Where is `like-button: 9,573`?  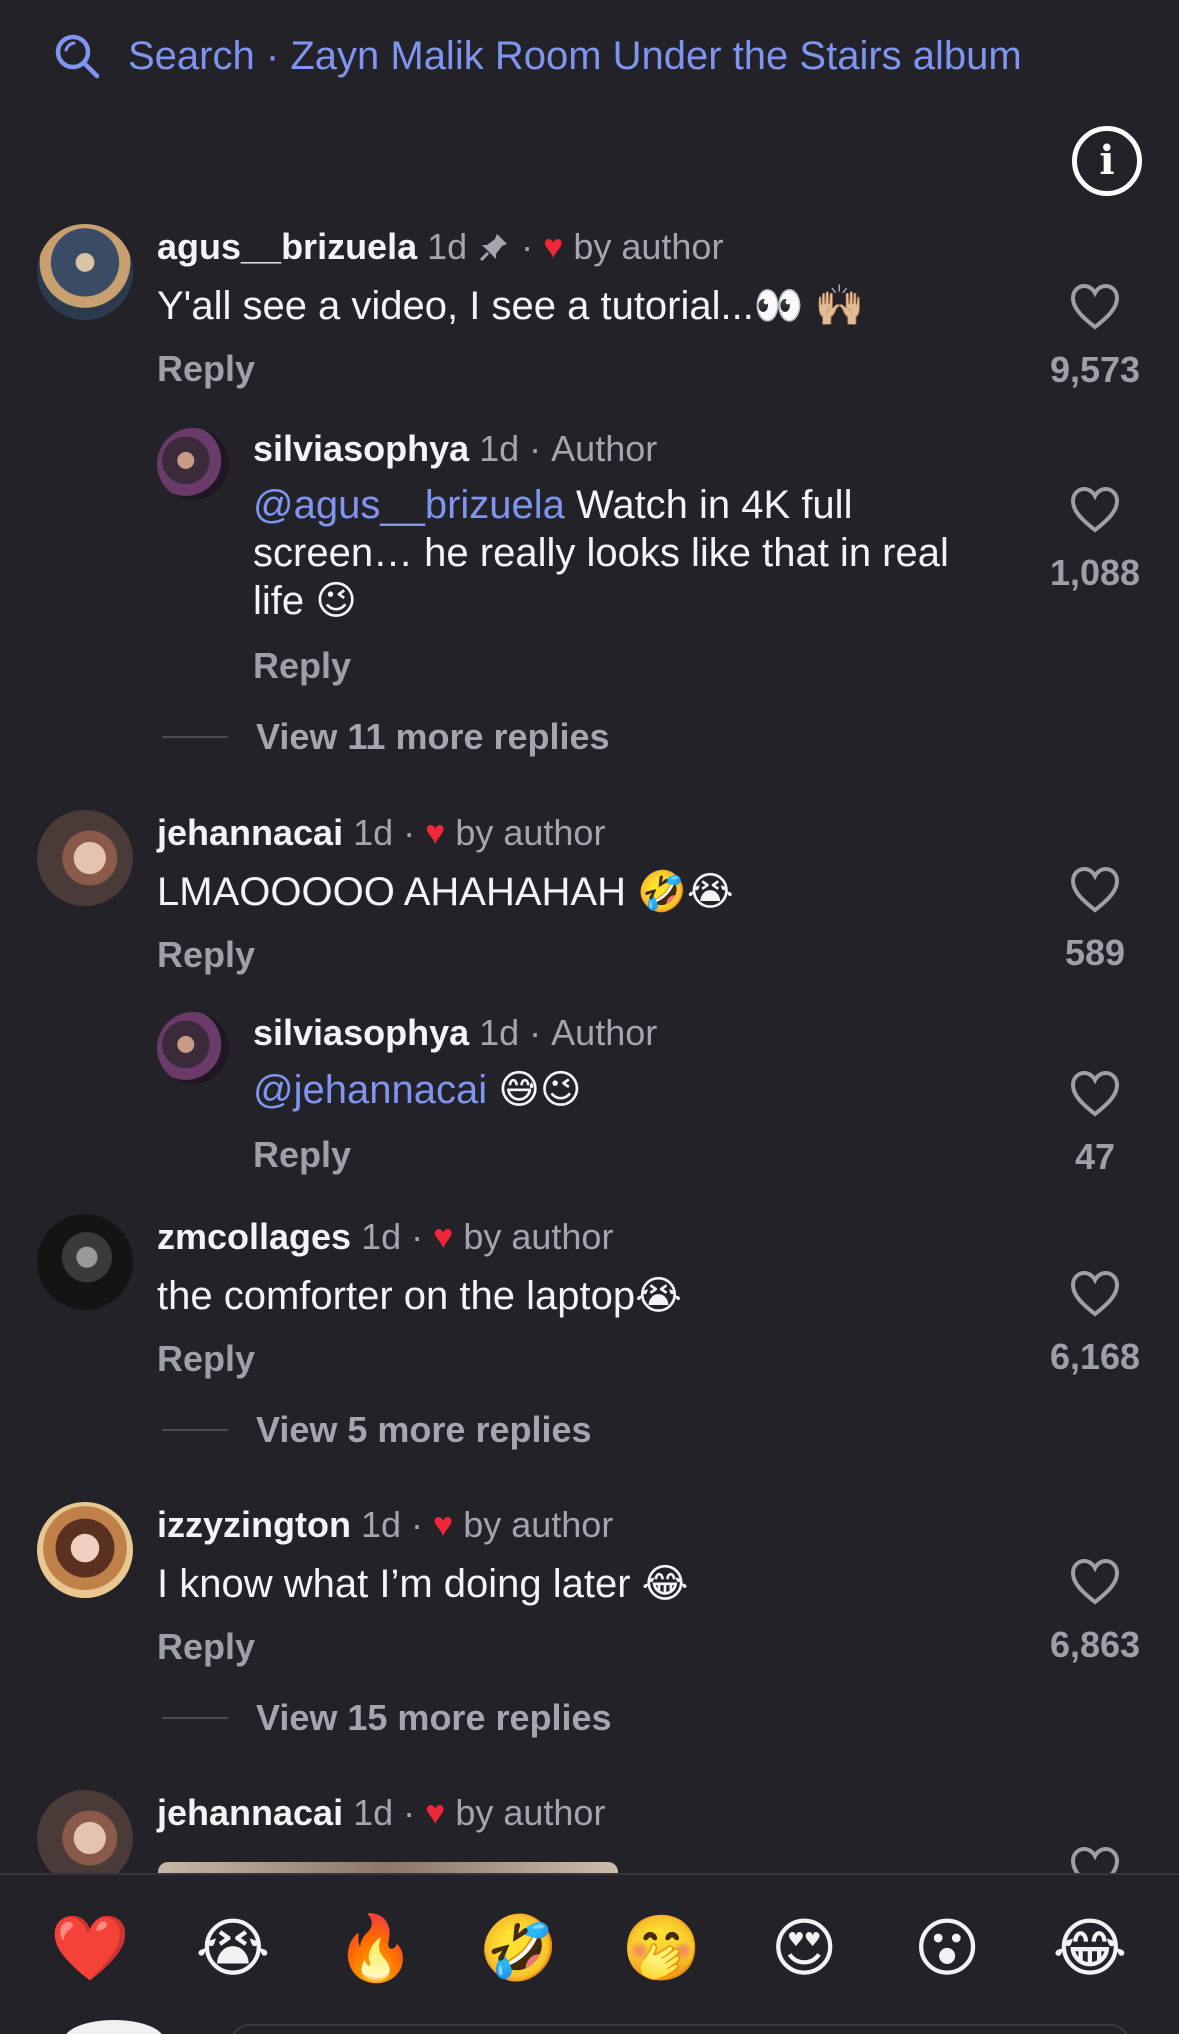
like-button: 9,573 is located at coordinates (1095, 337).